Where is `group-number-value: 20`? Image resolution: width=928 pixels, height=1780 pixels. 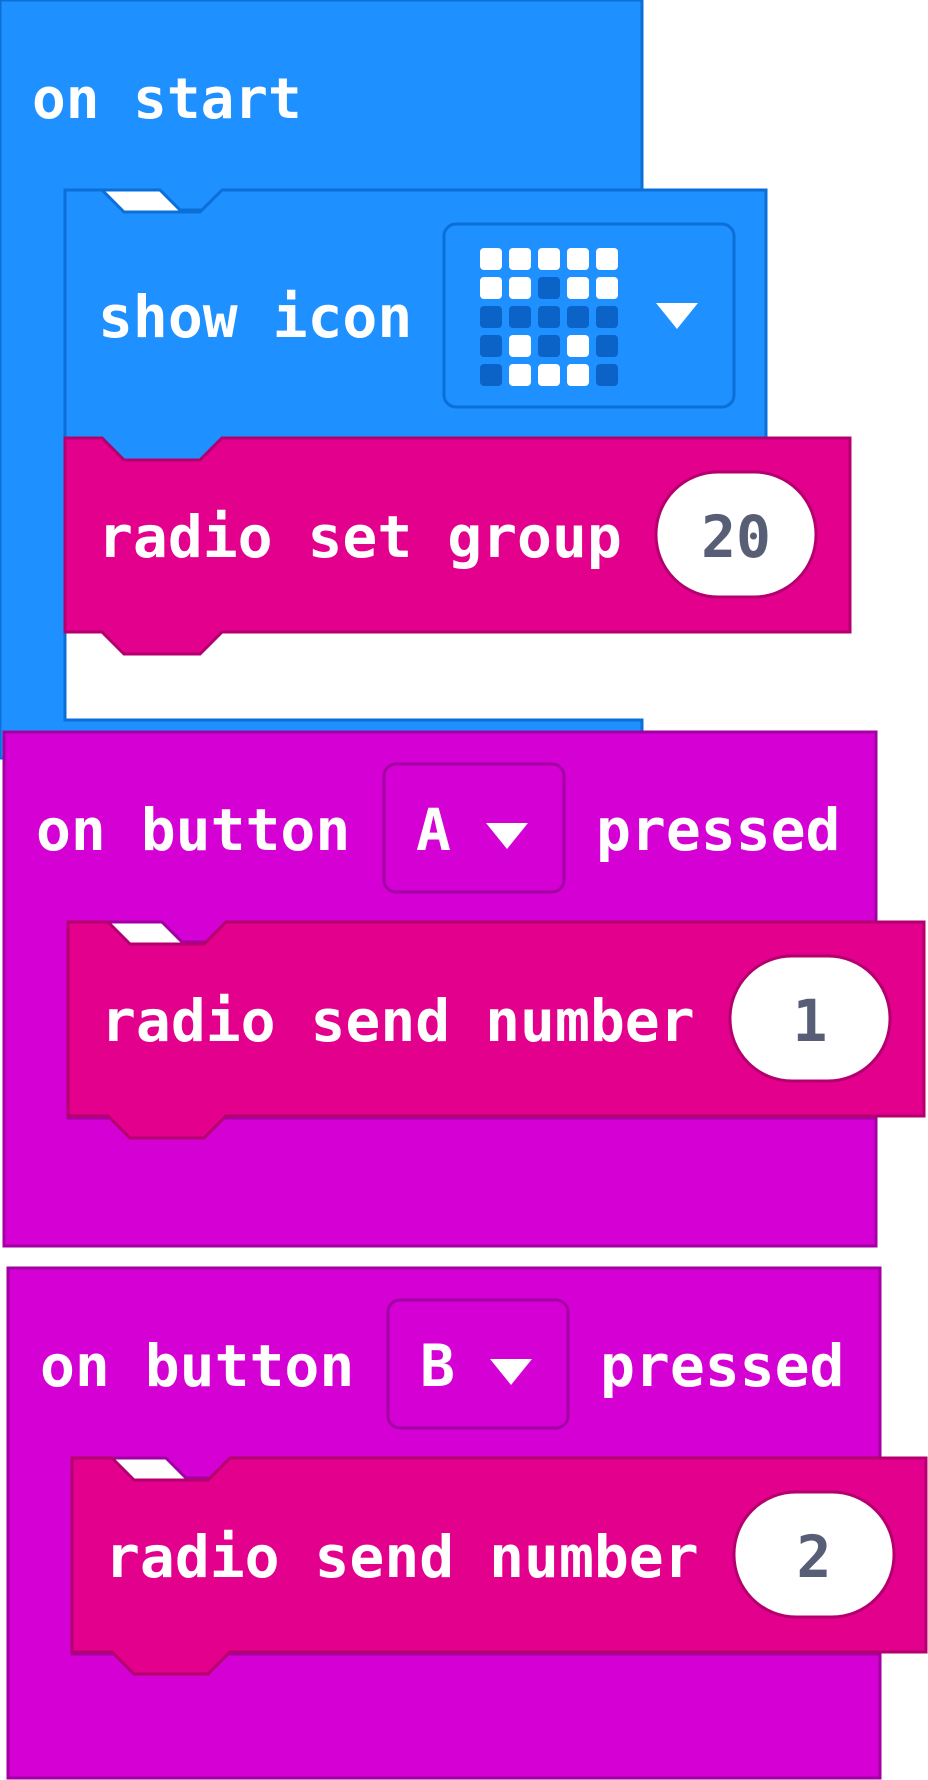
group-number-value: 20 is located at coordinates (736, 537).